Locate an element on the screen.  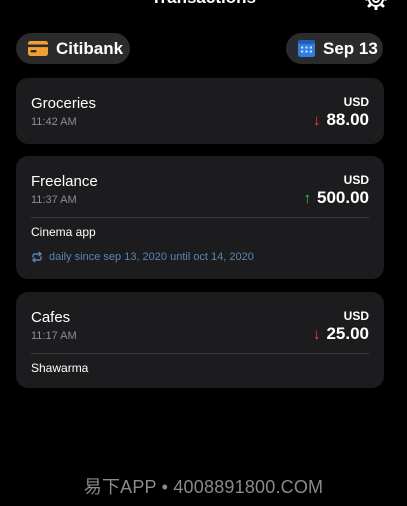
transaction-card-groceries: Groceries 11:42 AM USD ↓ 88.00 is located at coordinates (200, 111).